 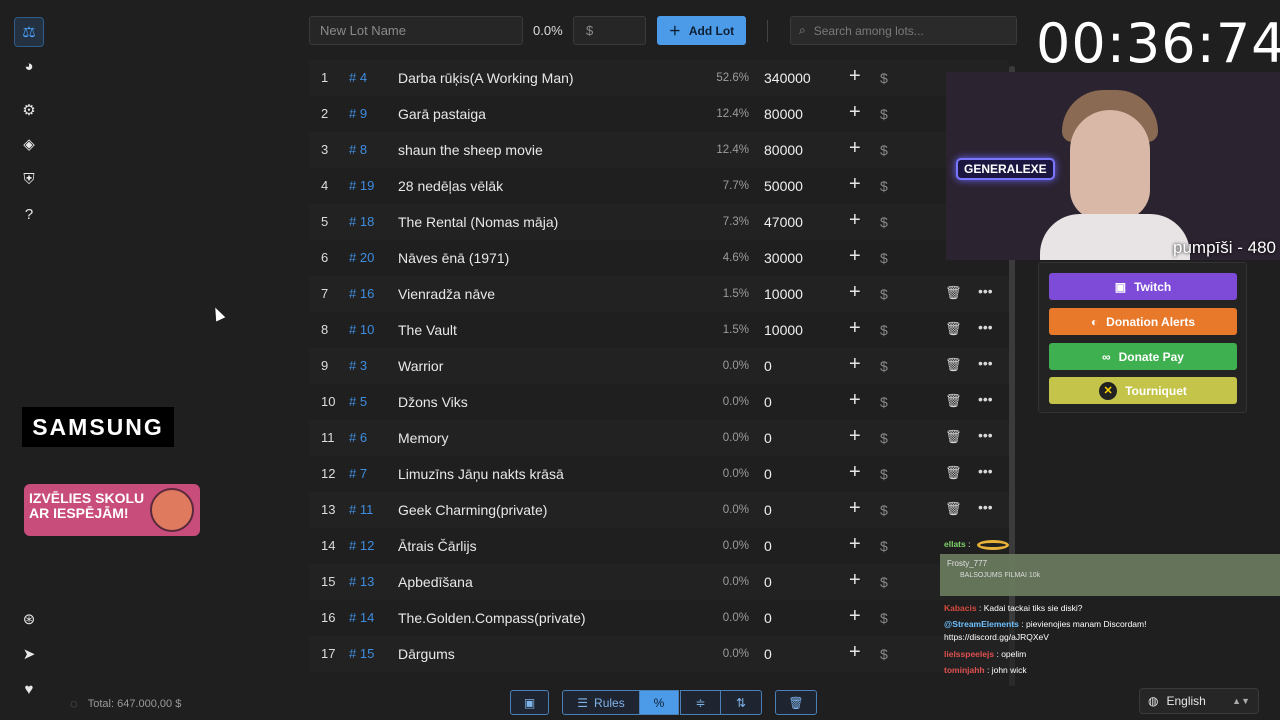 I want to click on lot-id: # 10, so click(x=361, y=329).